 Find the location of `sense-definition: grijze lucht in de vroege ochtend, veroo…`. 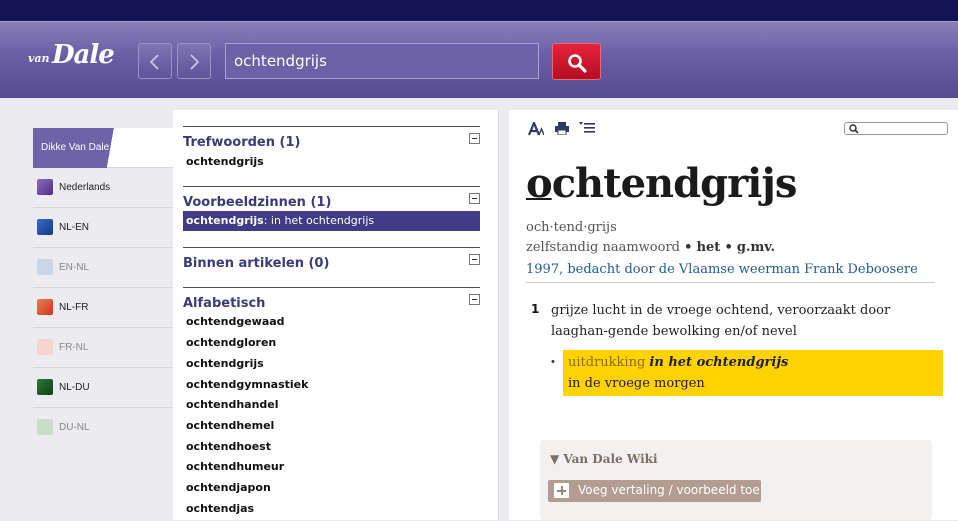

sense-definition: grijze lucht in de vroege ochtend, veroo… is located at coordinates (721, 321).